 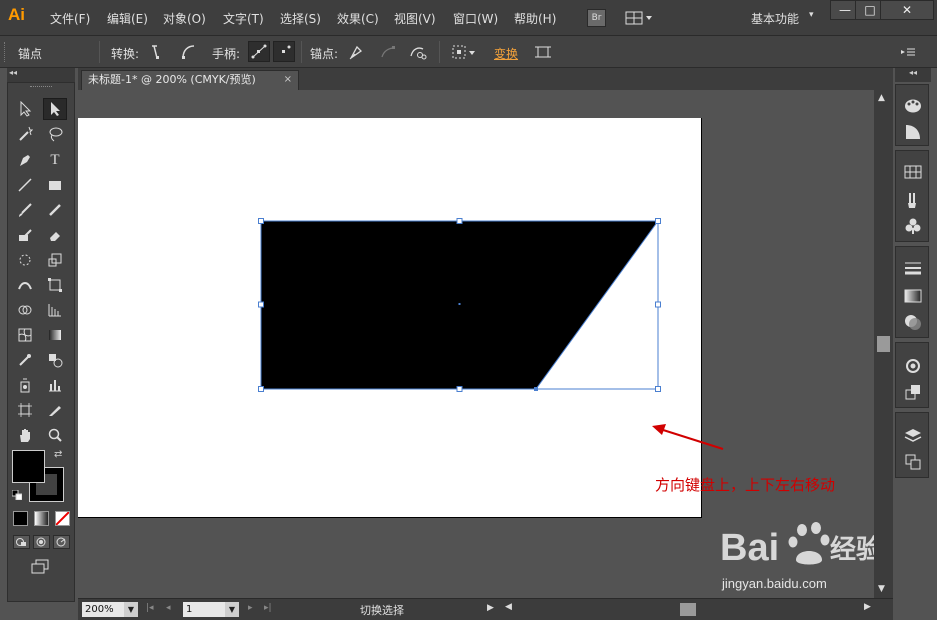 I want to click on next-page-icon: ▸, so click(x=250, y=608).